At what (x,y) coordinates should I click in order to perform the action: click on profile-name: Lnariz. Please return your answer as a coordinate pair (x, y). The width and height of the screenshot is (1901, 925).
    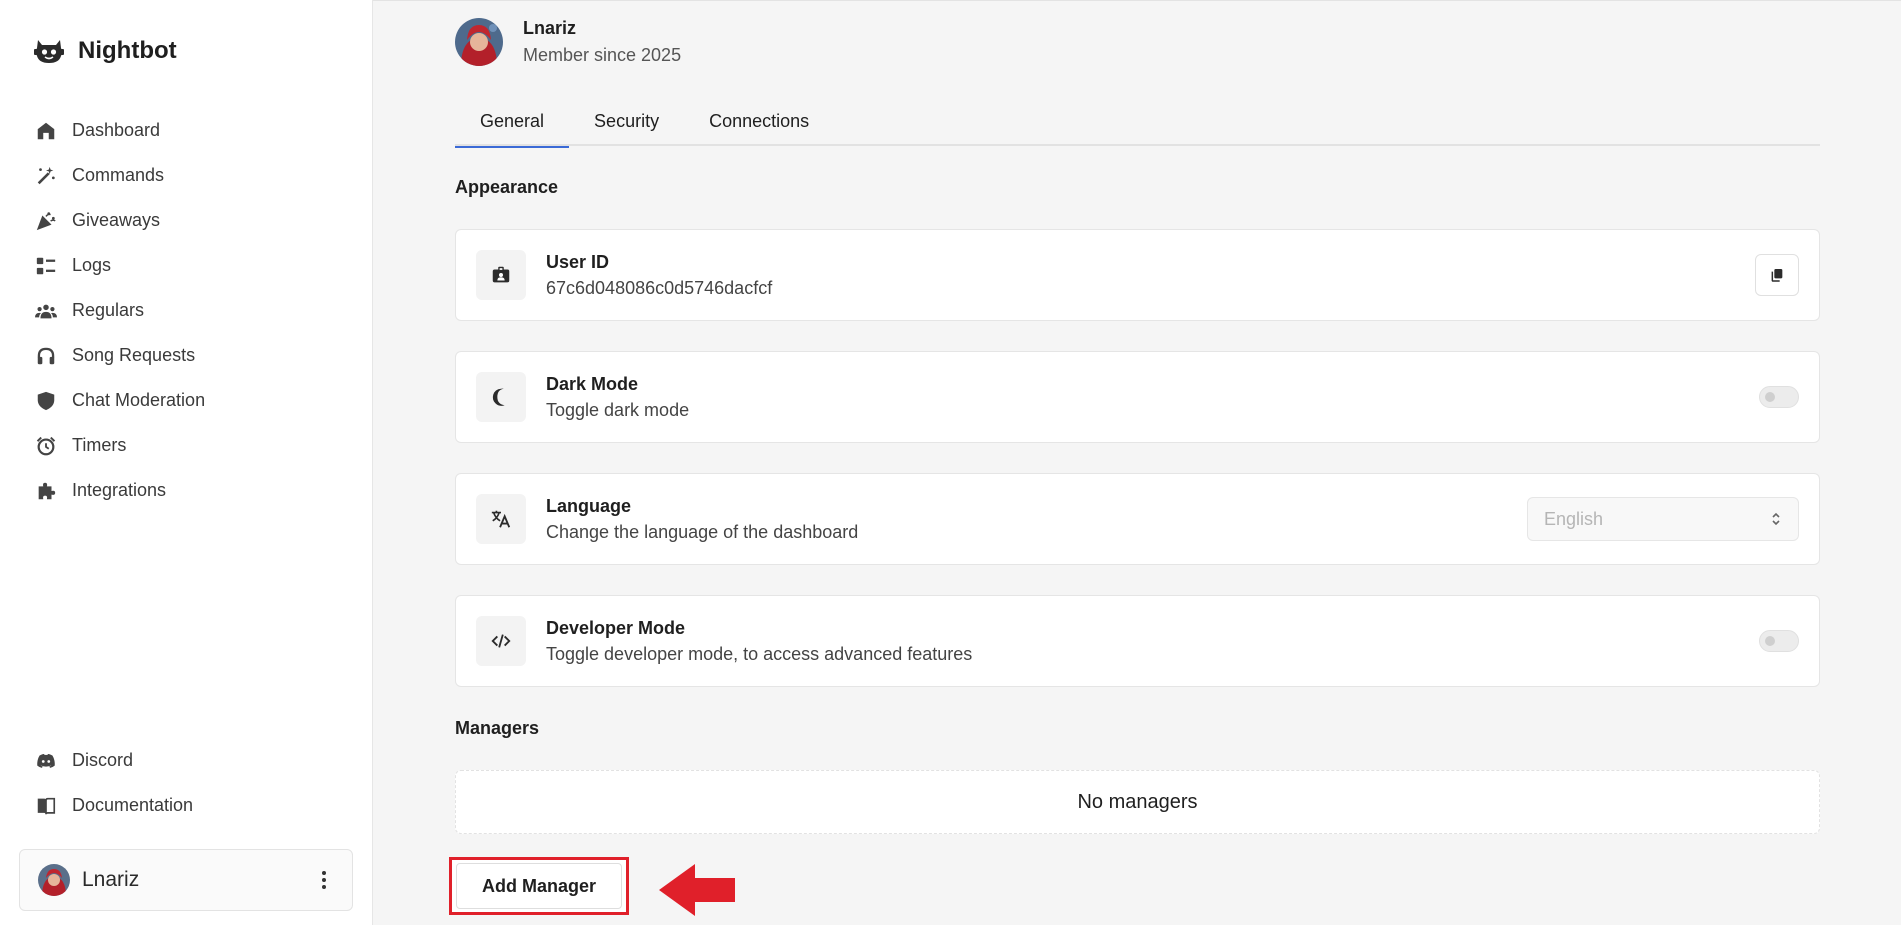
    Looking at the image, I should click on (550, 28).